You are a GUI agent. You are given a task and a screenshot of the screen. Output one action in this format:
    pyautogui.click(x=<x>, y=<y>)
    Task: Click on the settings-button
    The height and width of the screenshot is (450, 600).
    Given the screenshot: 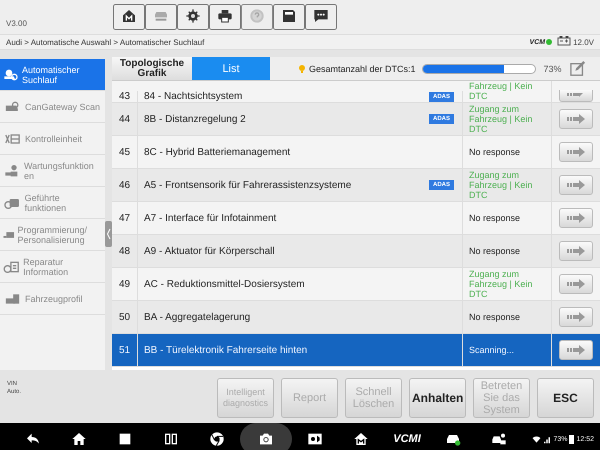 What is the action you would take?
    pyautogui.click(x=193, y=17)
    